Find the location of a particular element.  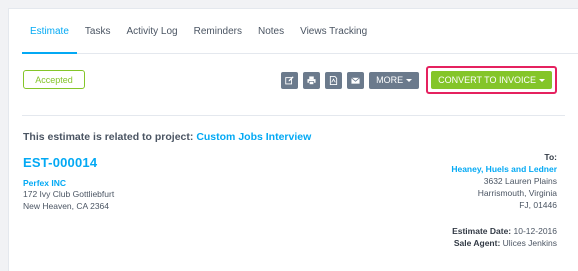

client-link: Heaney, Huels and Ledner is located at coordinates (504, 169).